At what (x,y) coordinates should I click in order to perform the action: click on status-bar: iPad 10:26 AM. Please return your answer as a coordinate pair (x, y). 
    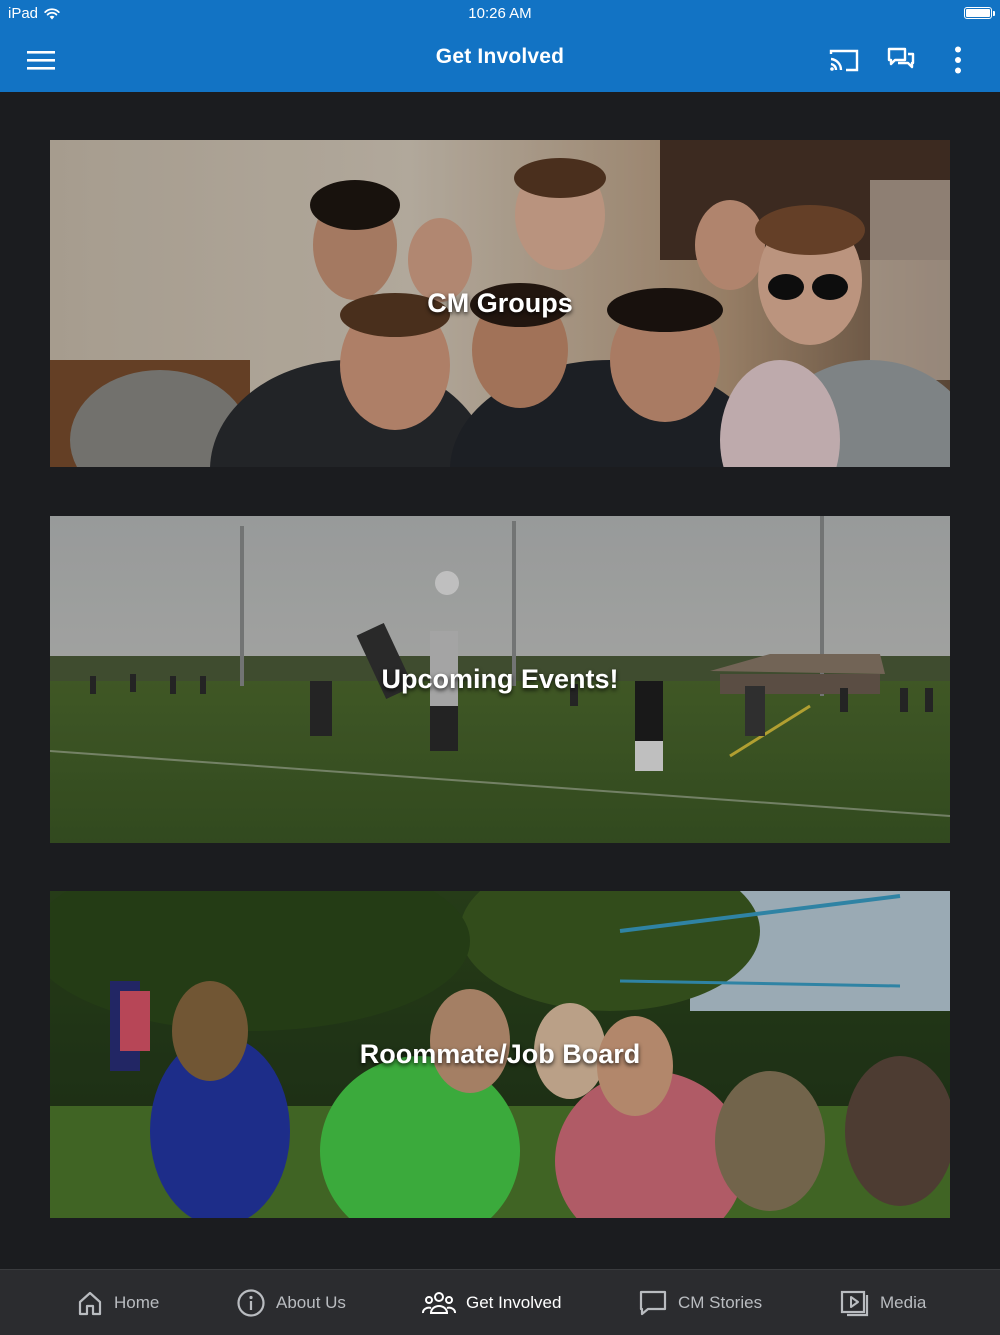
    Looking at the image, I should click on (500, 14).